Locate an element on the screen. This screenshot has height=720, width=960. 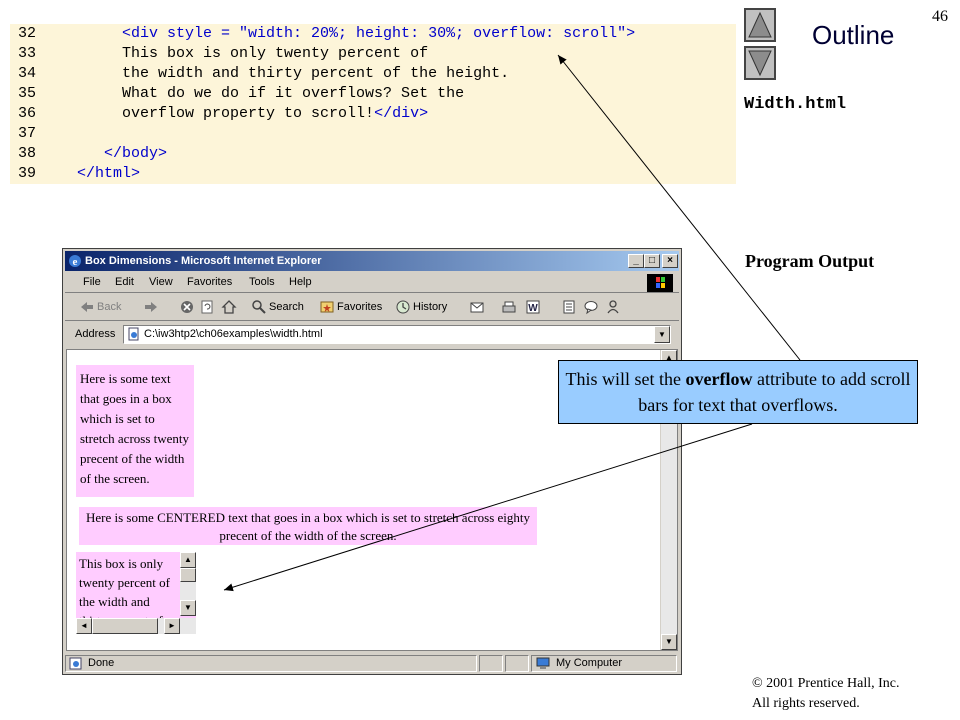
address-value: C:\iw3htp2\ch06examples\width.html is located at coordinates (233, 334).